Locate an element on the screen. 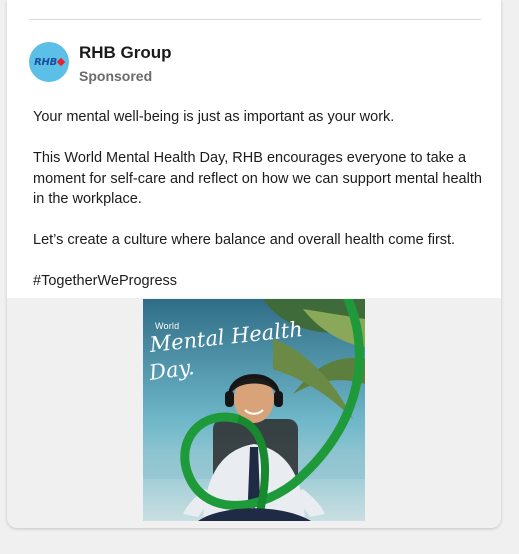 This screenshot has width=519, height=554. avatar: RHB is located at coordinates (49, 62).